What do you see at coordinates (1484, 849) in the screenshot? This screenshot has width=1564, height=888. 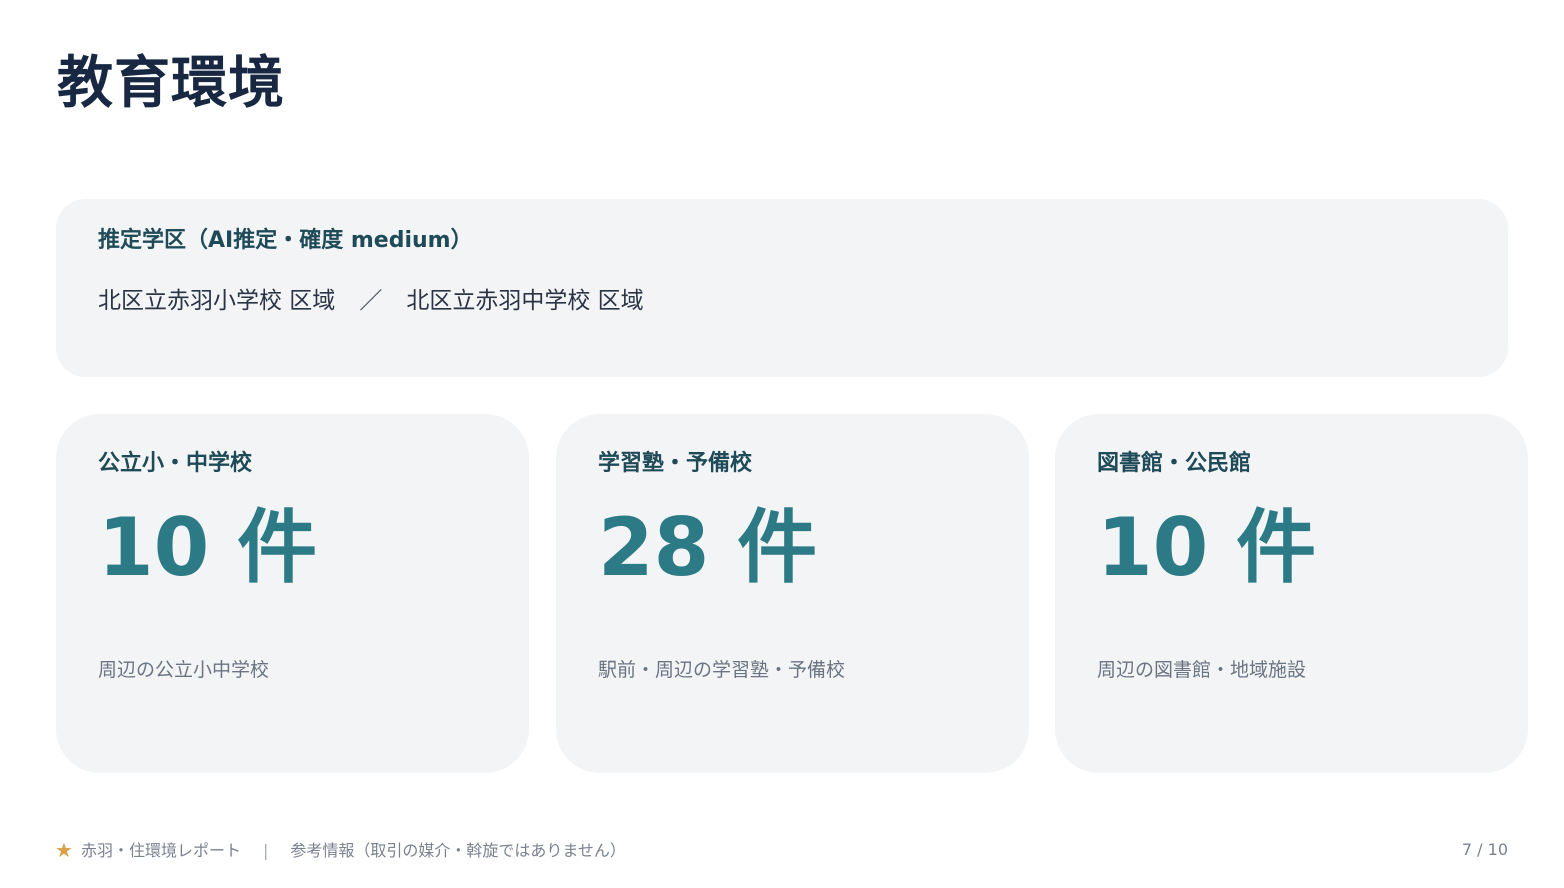 I see `page-number: 7 / 10` at bounding box center [1484, 849].